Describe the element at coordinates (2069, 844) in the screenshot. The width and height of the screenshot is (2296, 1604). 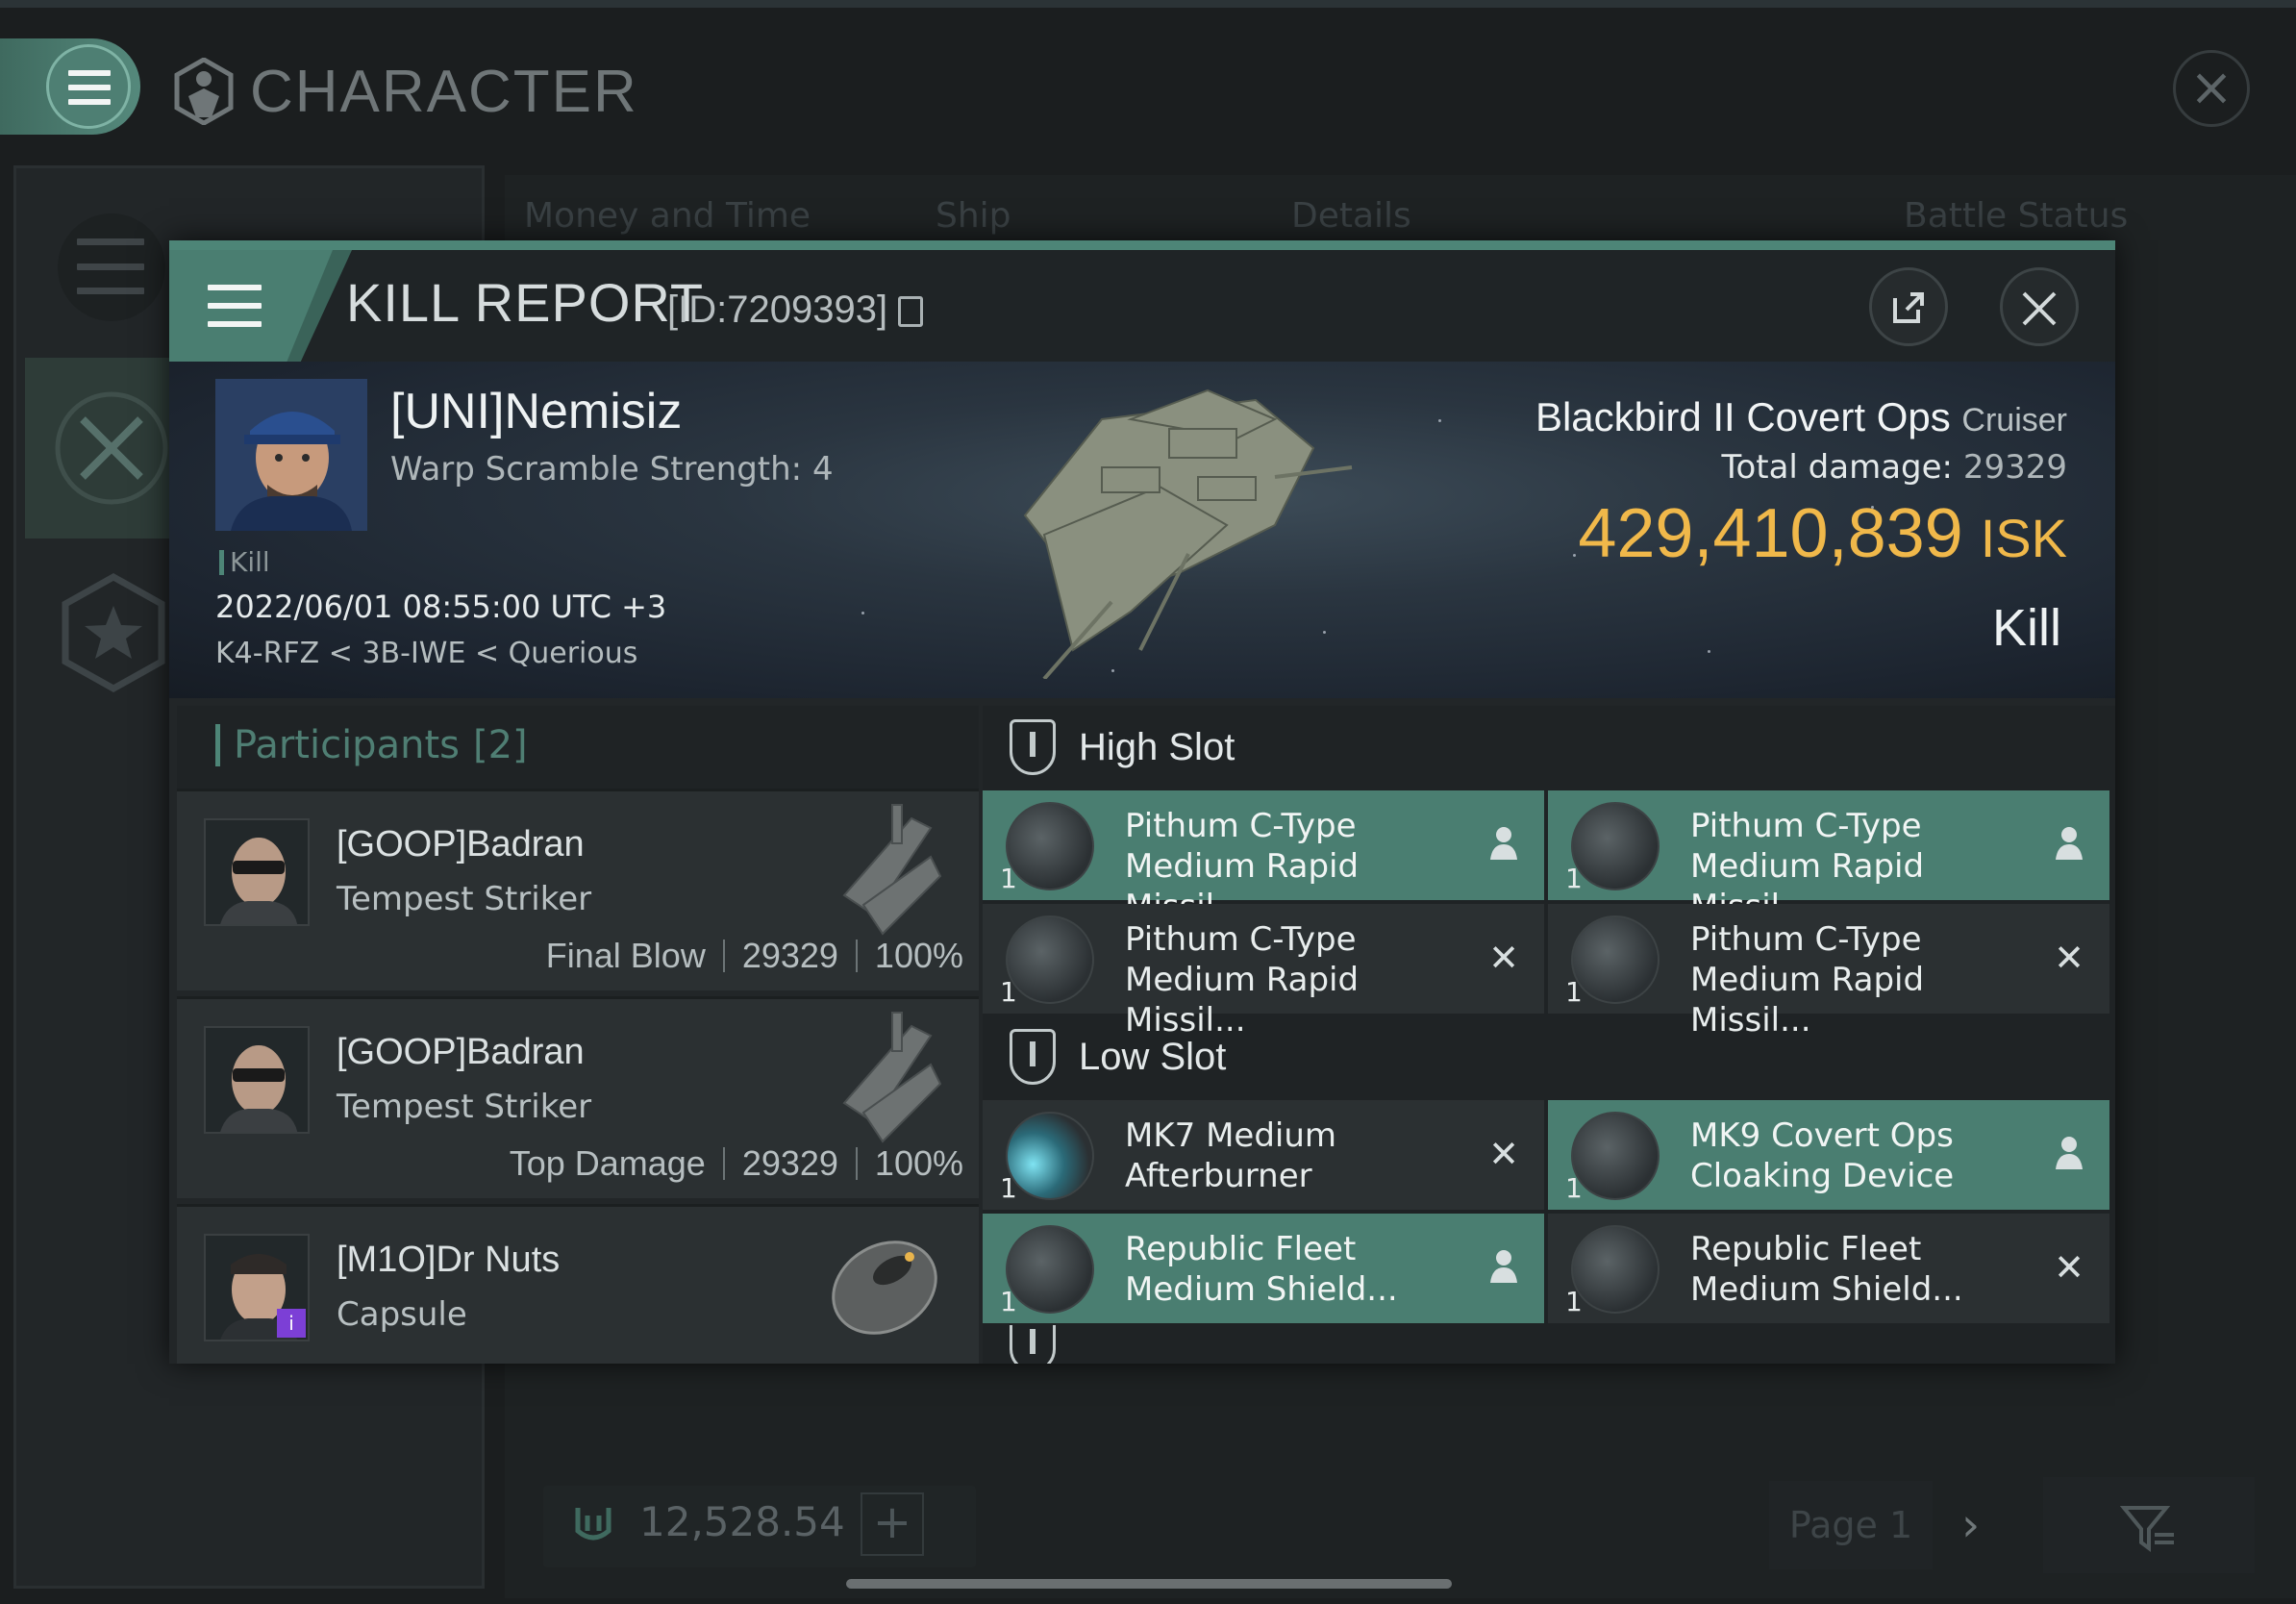
I see `person-icon` at that location.